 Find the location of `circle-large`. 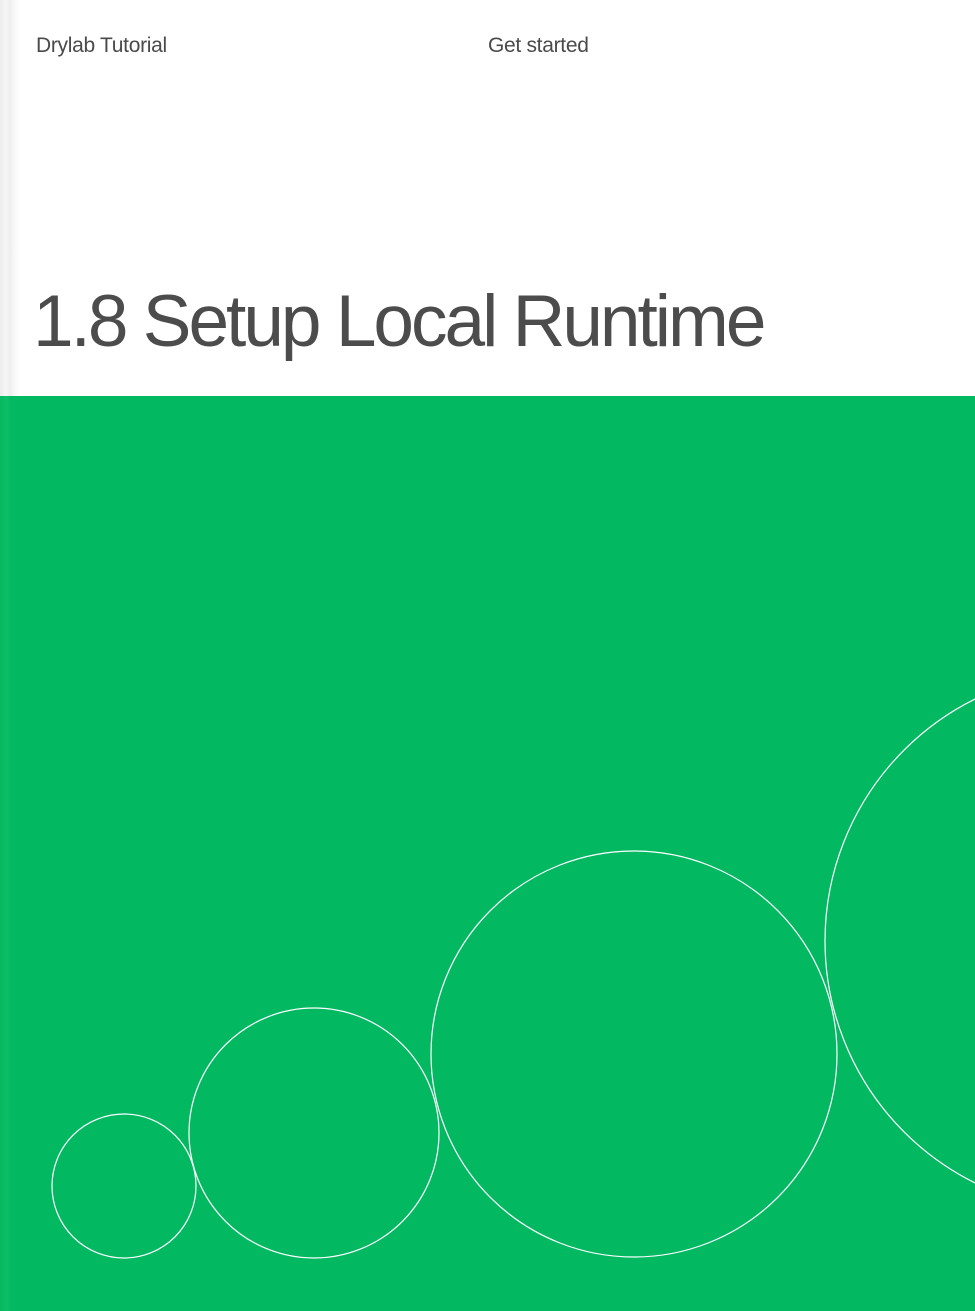

circle-large is located at coordinates (634, 1054).